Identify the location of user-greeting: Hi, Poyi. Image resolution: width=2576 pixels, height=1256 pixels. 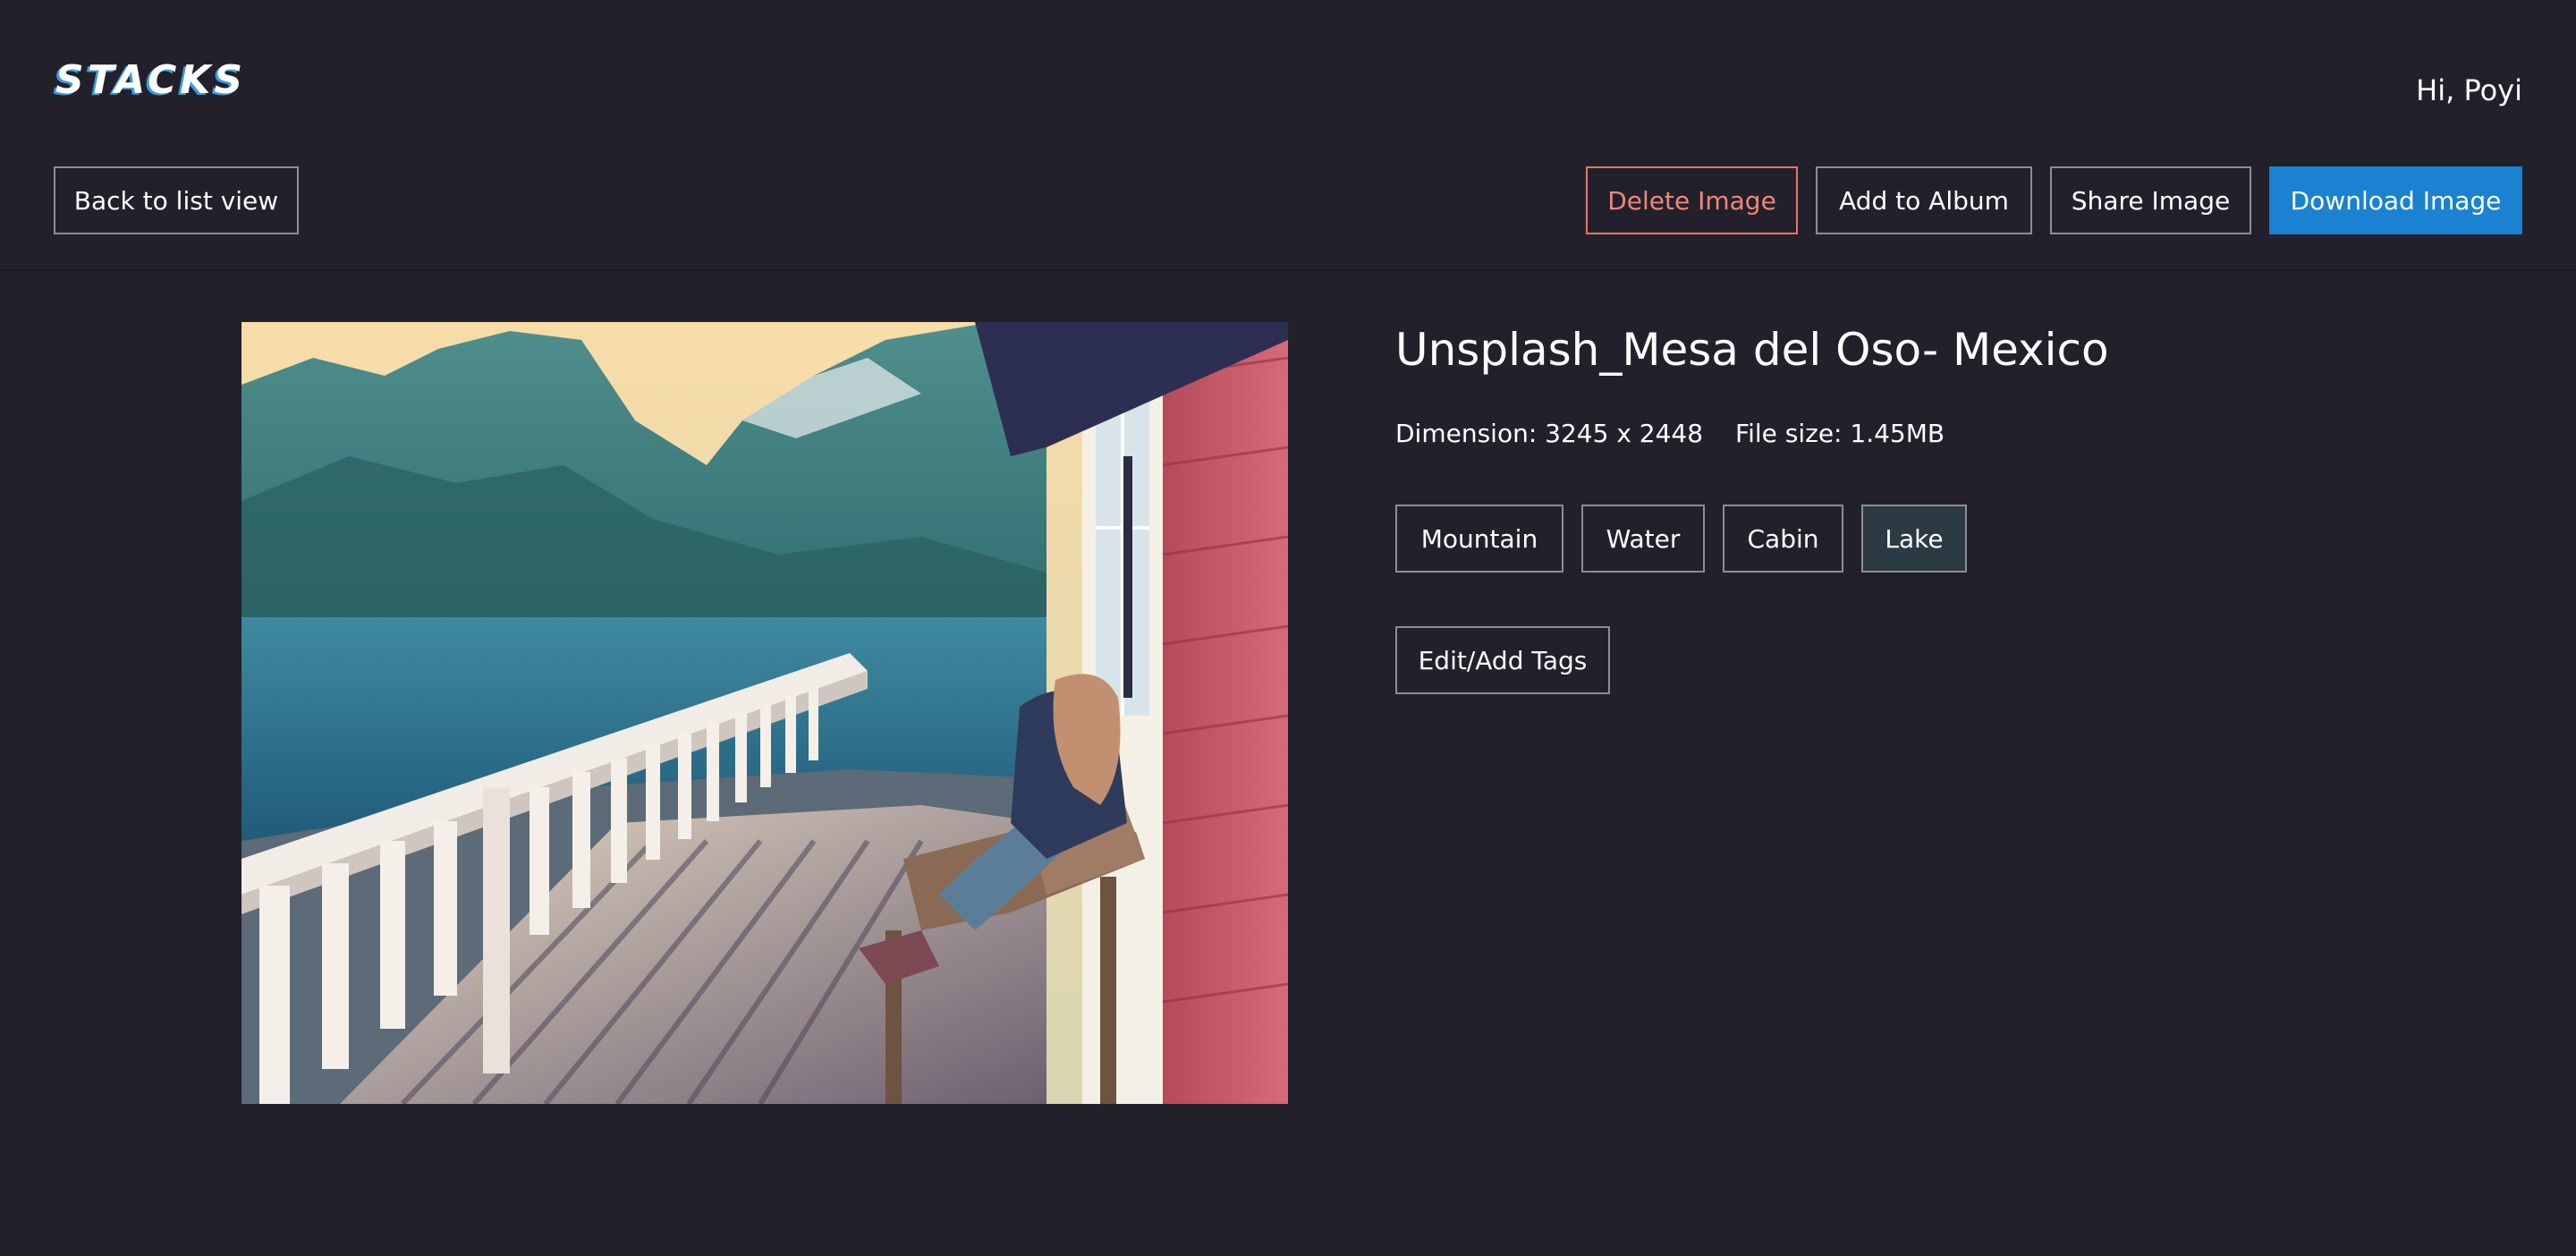
(2469, 90).